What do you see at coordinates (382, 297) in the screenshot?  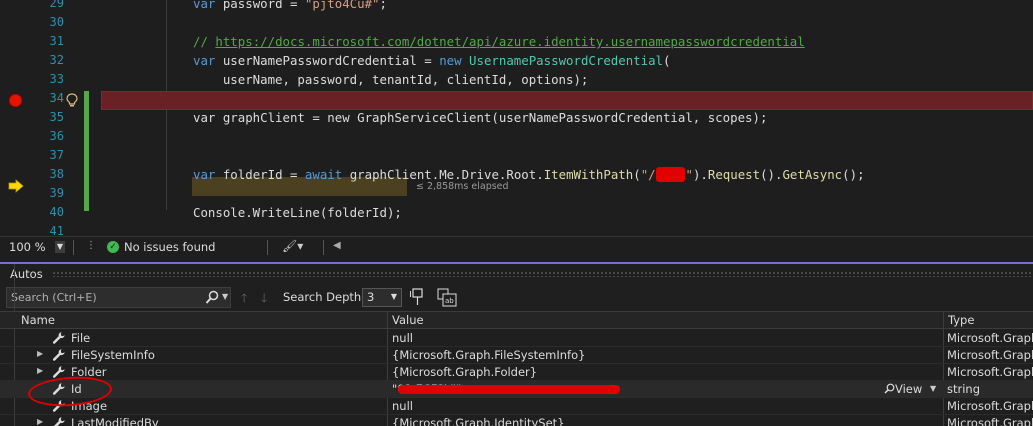 I see `search-depth-select: 3 ▼` at bounding box center [382, 297].